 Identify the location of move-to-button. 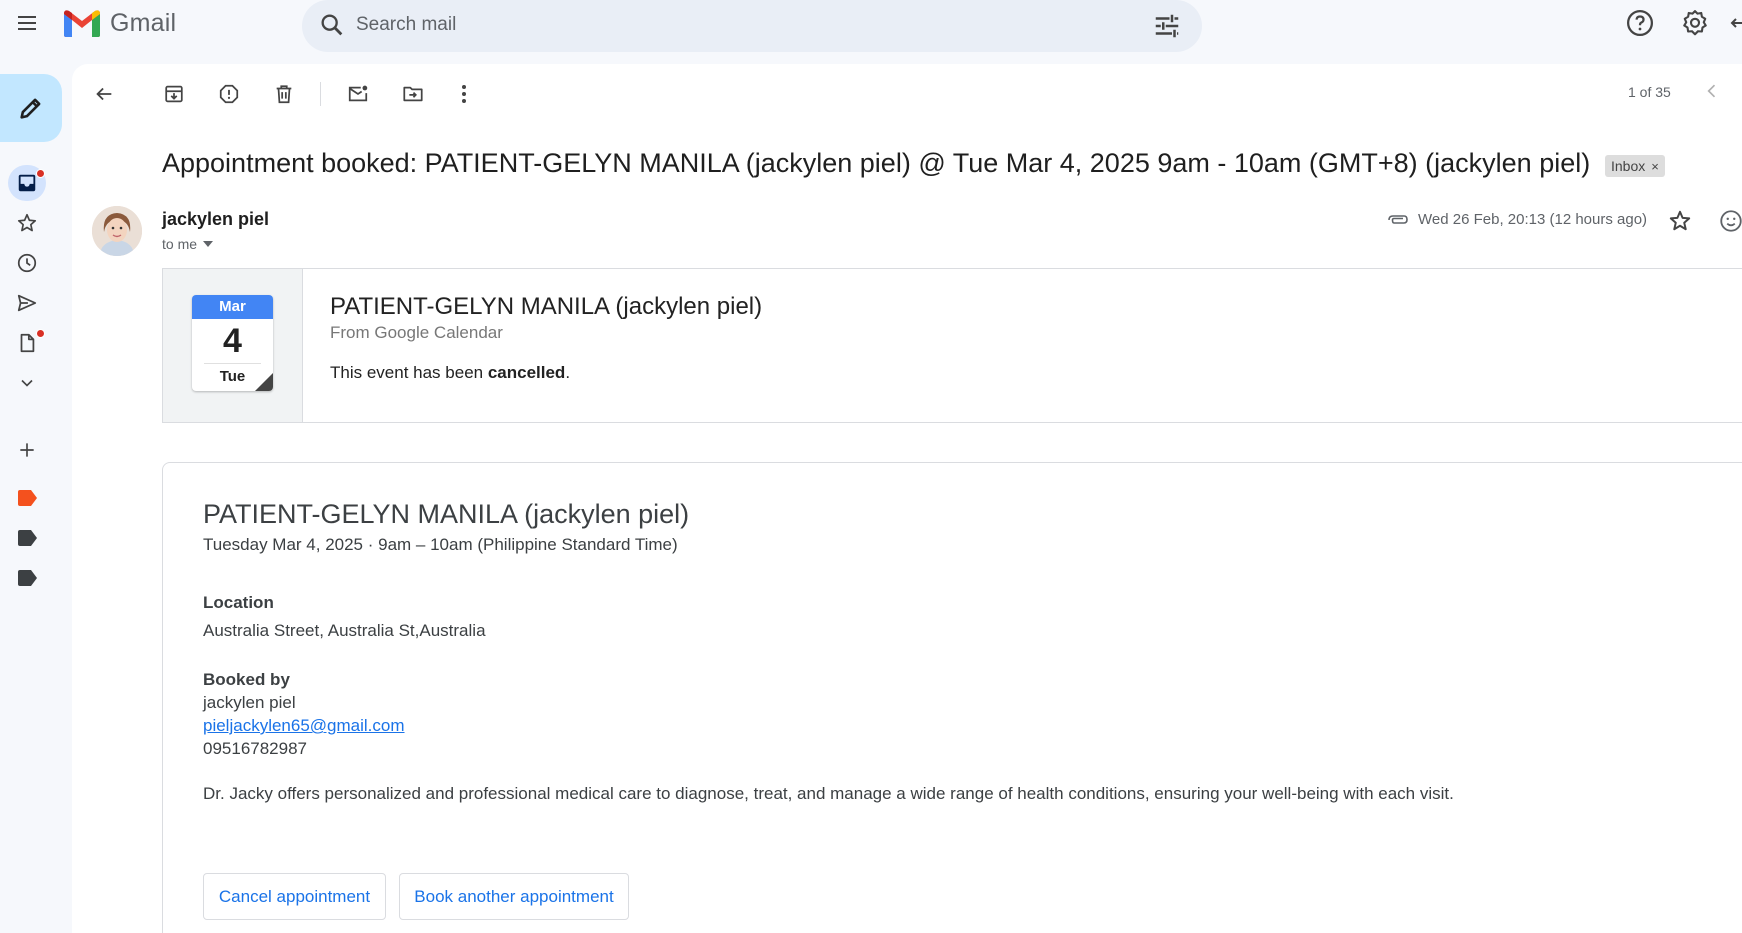
(413, 94).